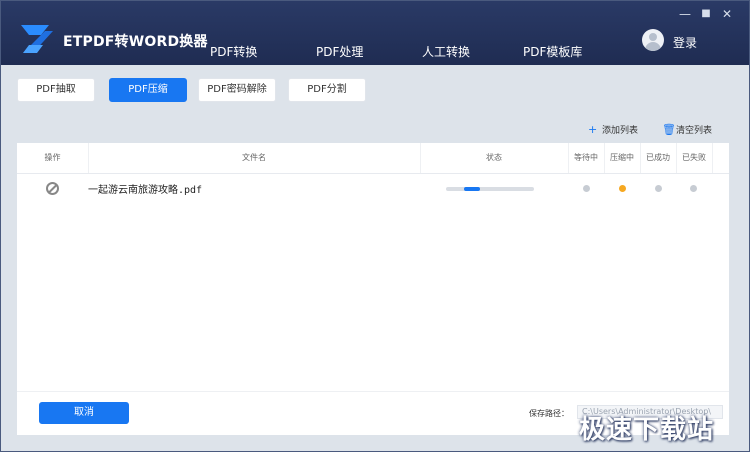 The width and height of the screenshot is (750, 452). I want to click on login-link: 登录, so click(685, 42).